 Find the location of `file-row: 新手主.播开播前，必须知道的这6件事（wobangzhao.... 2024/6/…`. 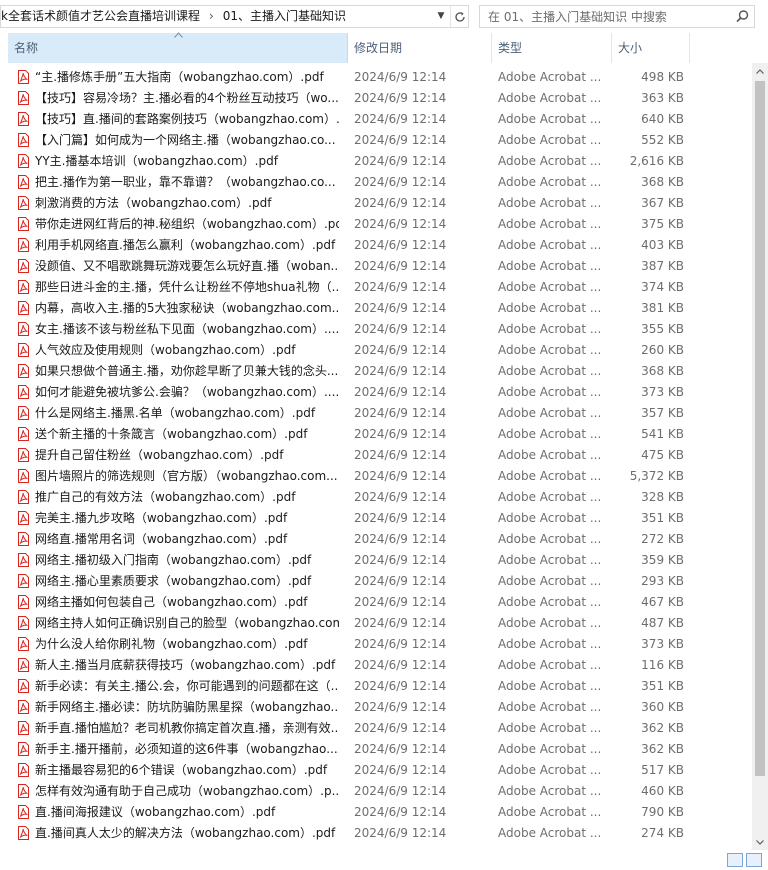

file-row: 新手主.播开播前，必须知道的这6件事（wobangzhao.... 2024/6/… is located at coordinates (376, 749).